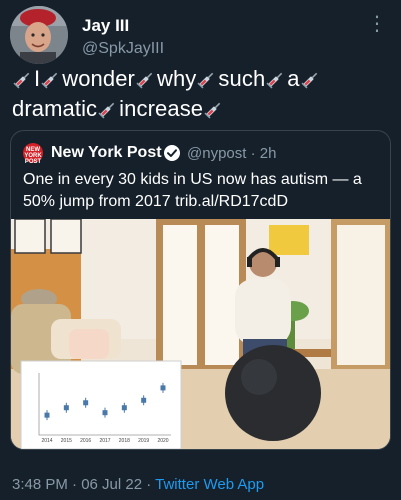 This screenshot has width=401, height=500. Describe the element at coordinates (46, 441) in the screenshot. I see `inset-chart-tick-label: 2014` at that location.